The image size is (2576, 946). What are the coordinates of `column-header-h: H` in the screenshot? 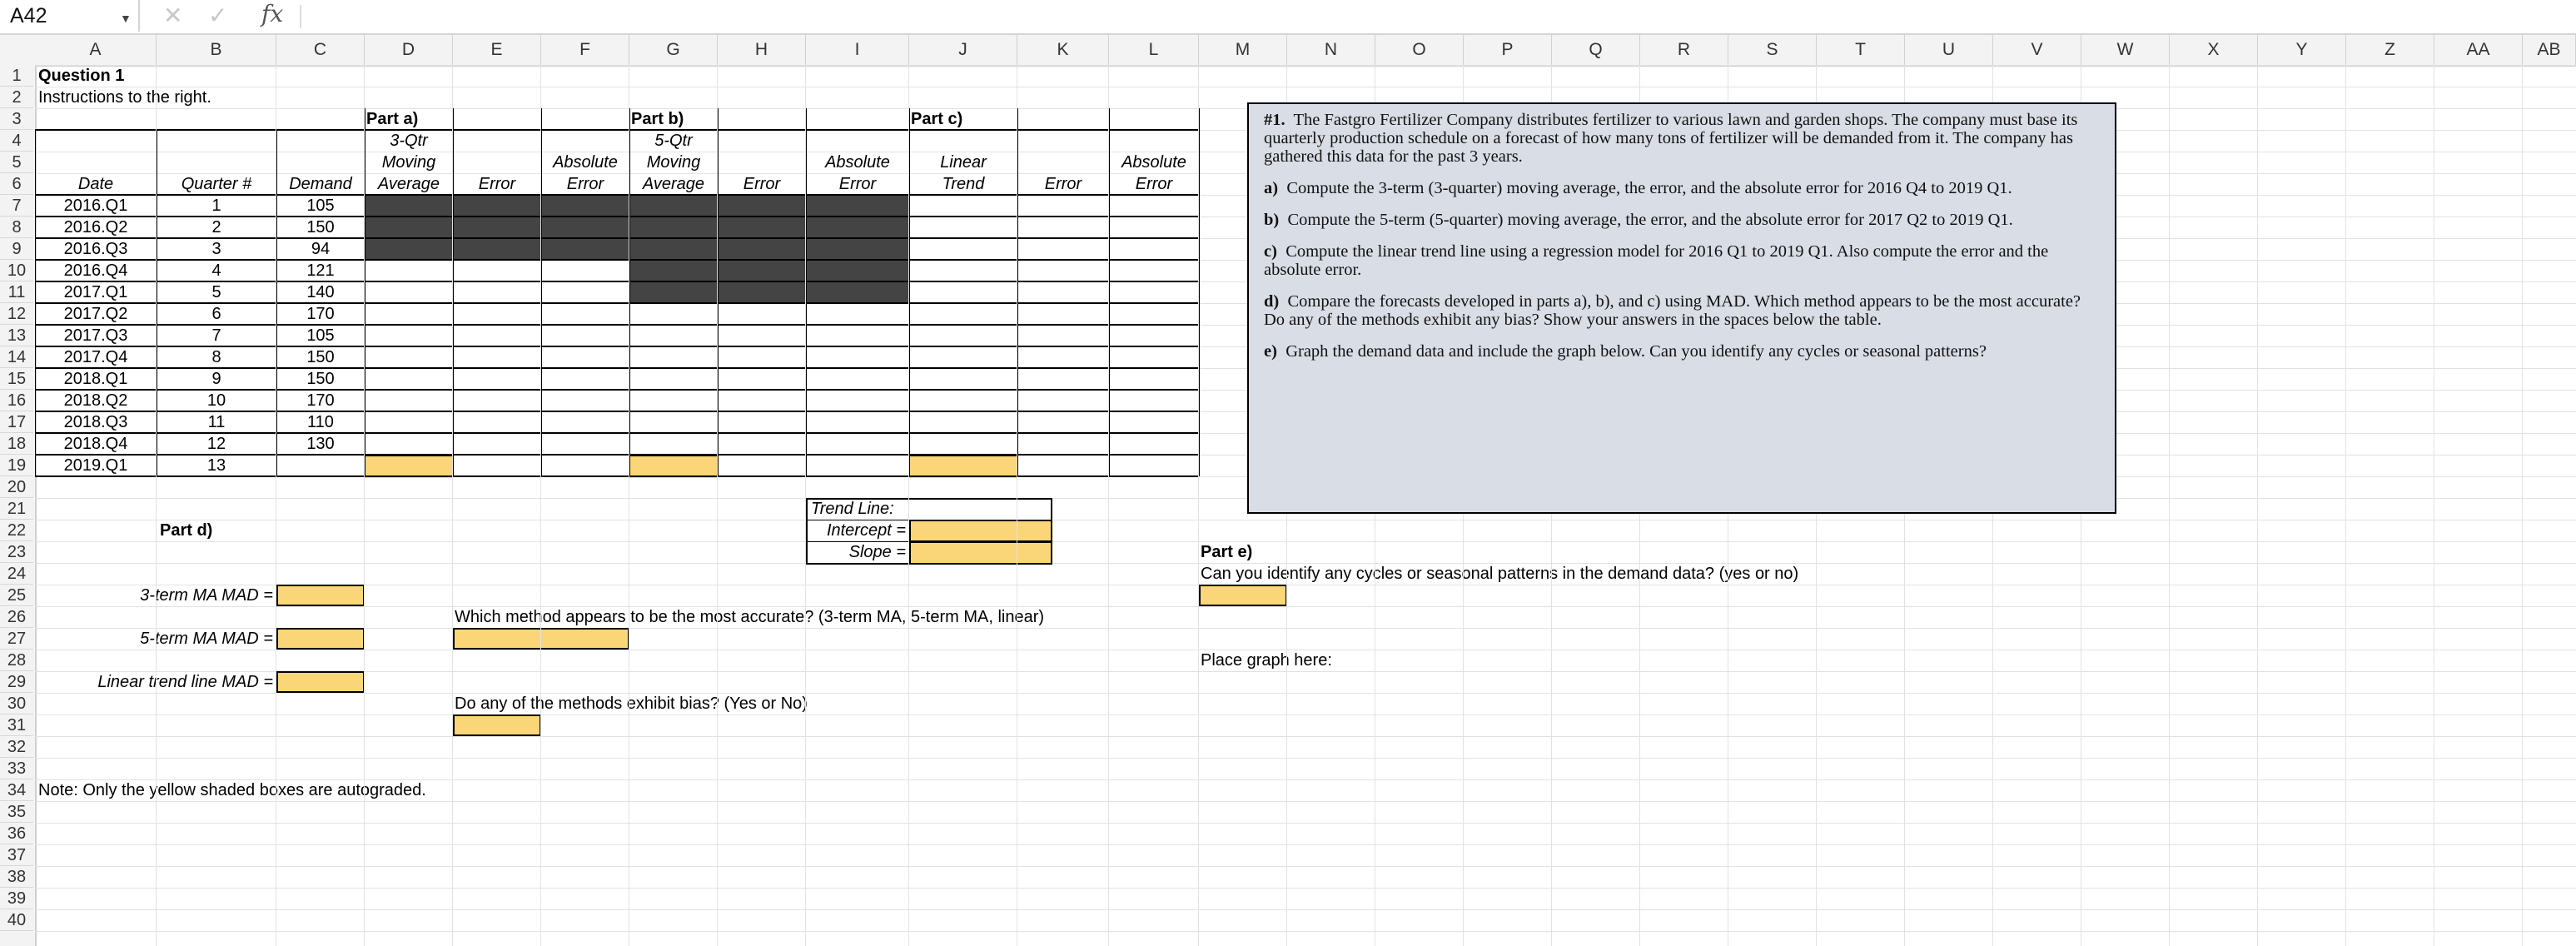 It's located at (762, 50).